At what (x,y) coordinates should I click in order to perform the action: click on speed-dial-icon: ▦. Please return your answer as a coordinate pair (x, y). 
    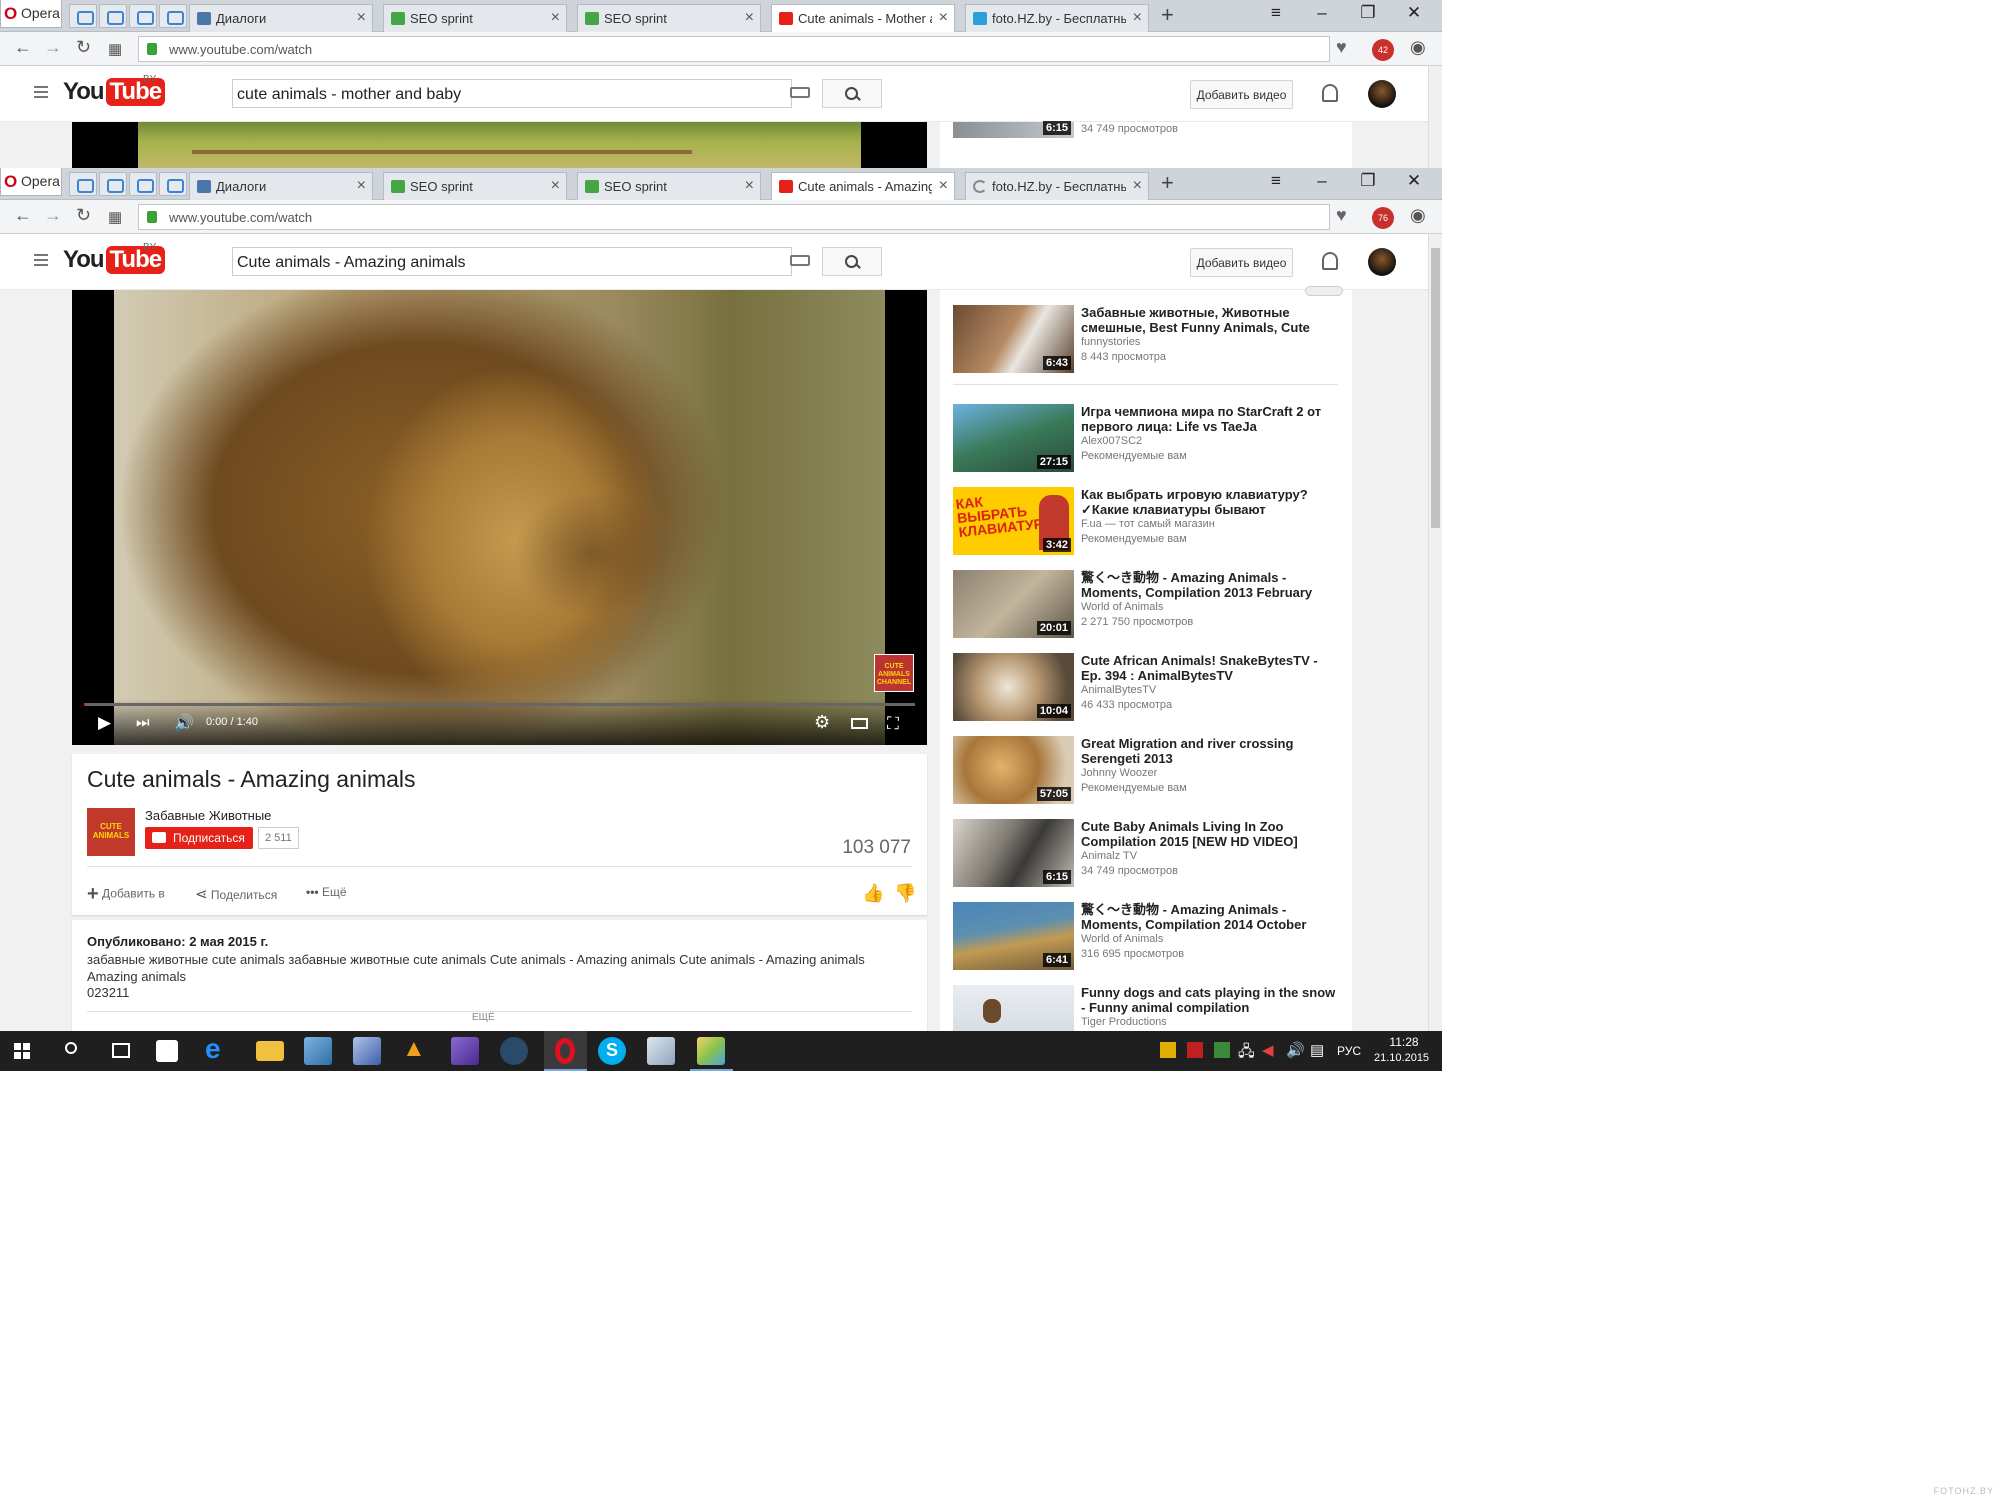
    Looking at the image, I should click on (115, 49).